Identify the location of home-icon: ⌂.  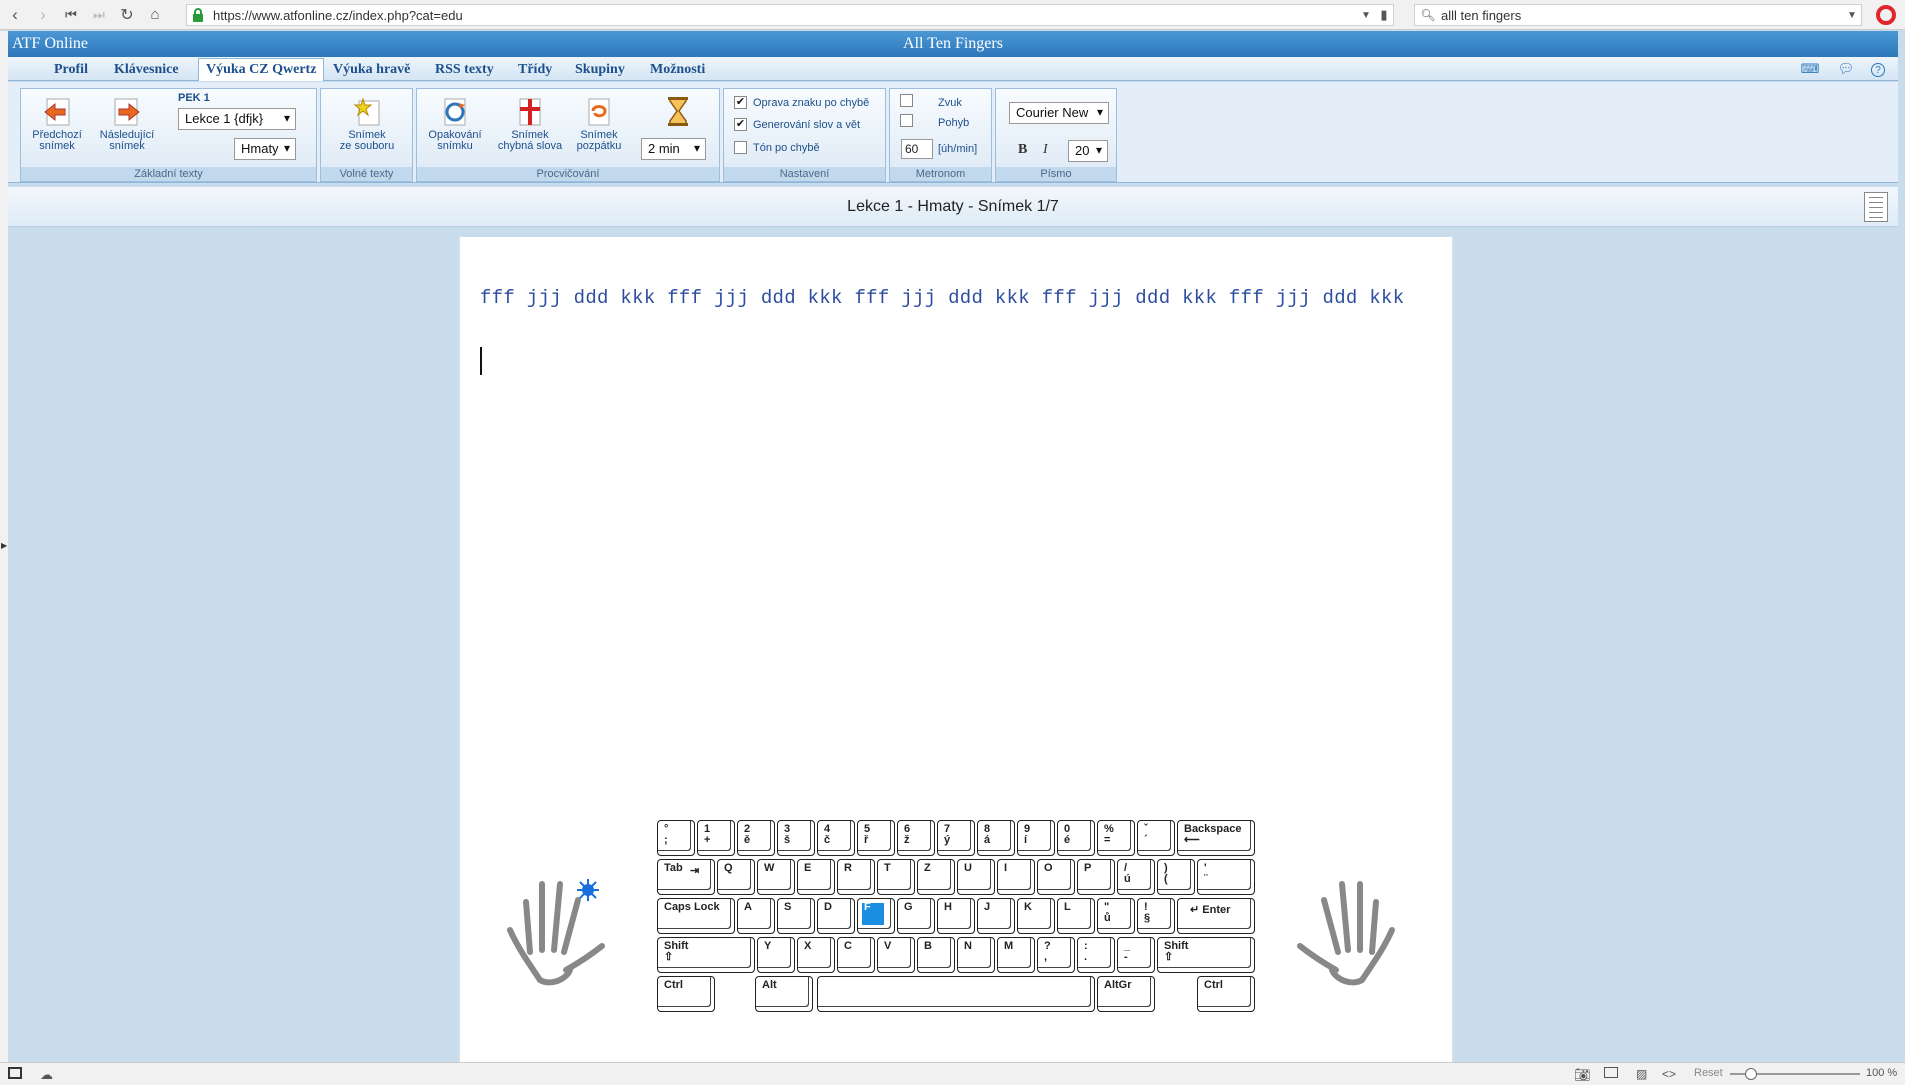
(155, 15).